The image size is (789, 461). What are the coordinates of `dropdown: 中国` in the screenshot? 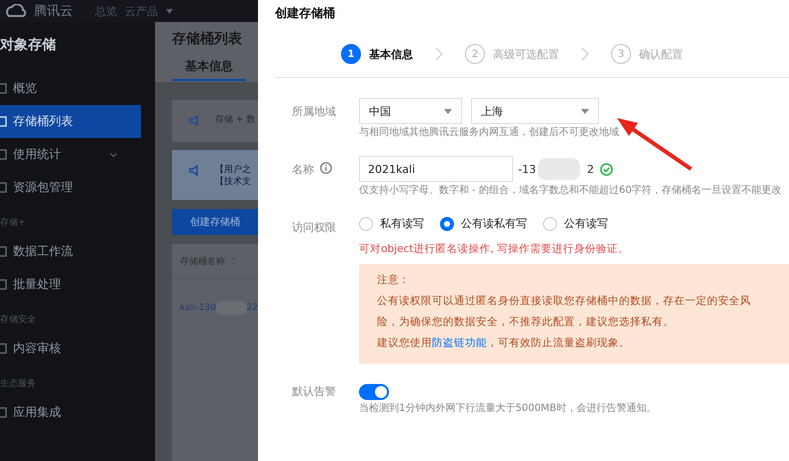 It's located at (410, 111).